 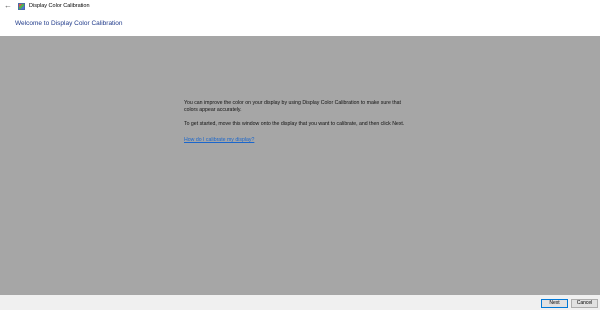 I want to click on cancel-button: Cancel, so click(x=584, y=303).